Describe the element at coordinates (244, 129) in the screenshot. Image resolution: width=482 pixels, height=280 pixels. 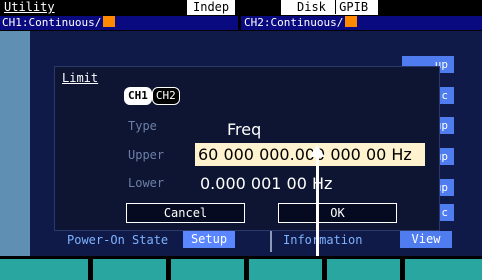
I see `type-value: Freq` at that location.